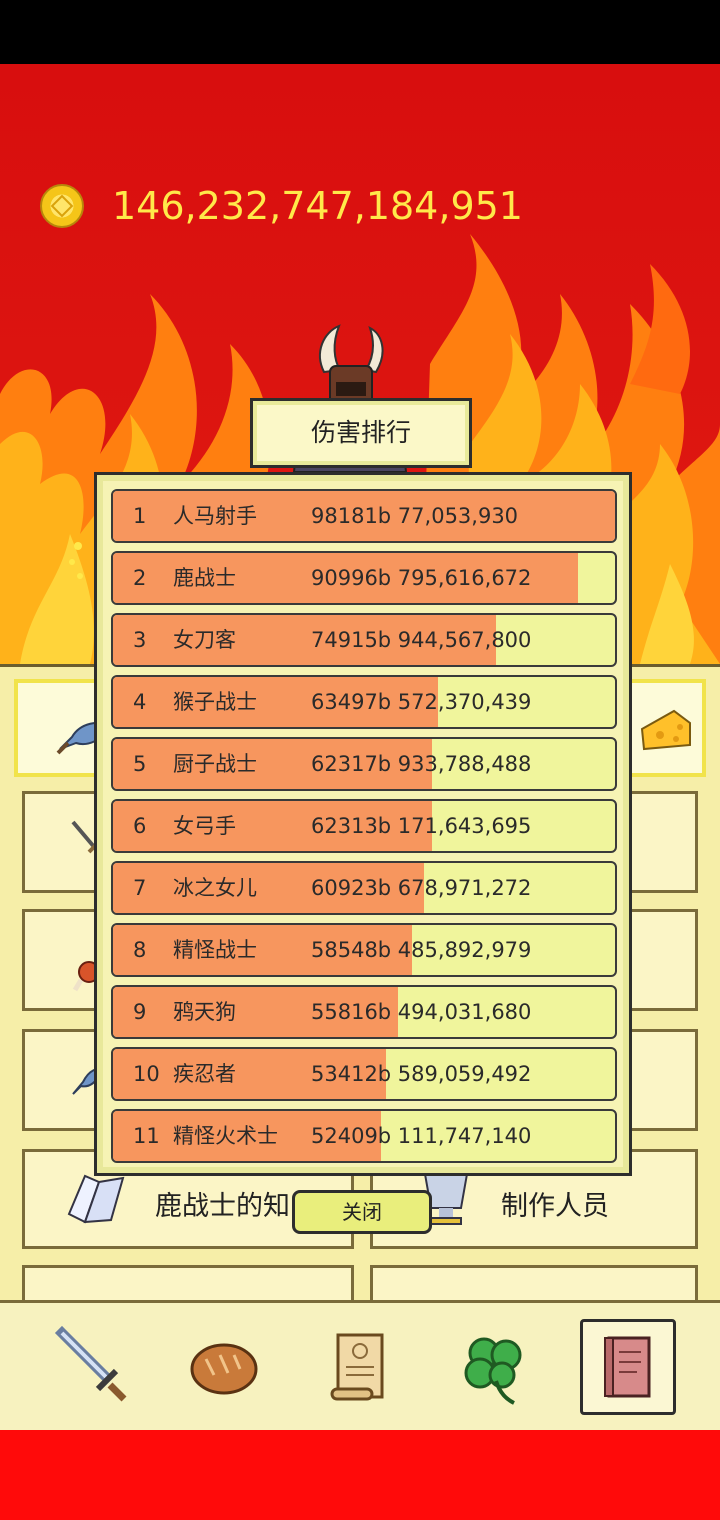  I want to click on hero-name: 猴子战士, so click(215, 702).